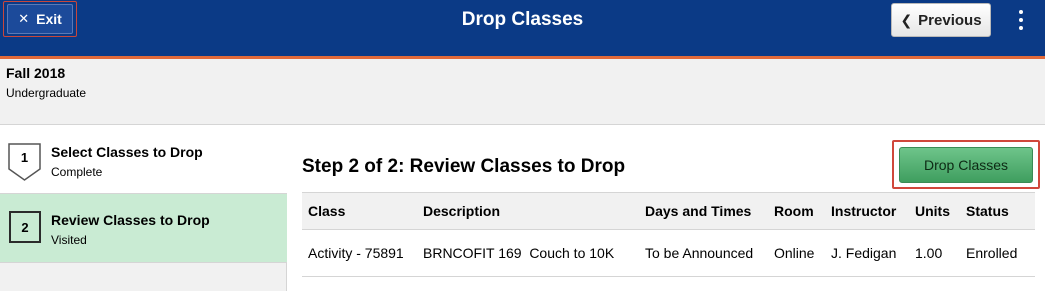 This screenshot has width=1045, height=291. I want to click on exit-button-highlight: ✕ Exit, so click(40, 19).